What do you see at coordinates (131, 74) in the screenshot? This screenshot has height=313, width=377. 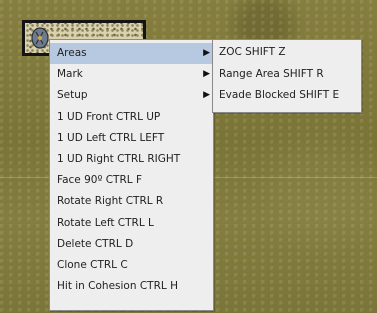 I see `menu-item-mark: Mark ▶` at bounding box center [131, 74].